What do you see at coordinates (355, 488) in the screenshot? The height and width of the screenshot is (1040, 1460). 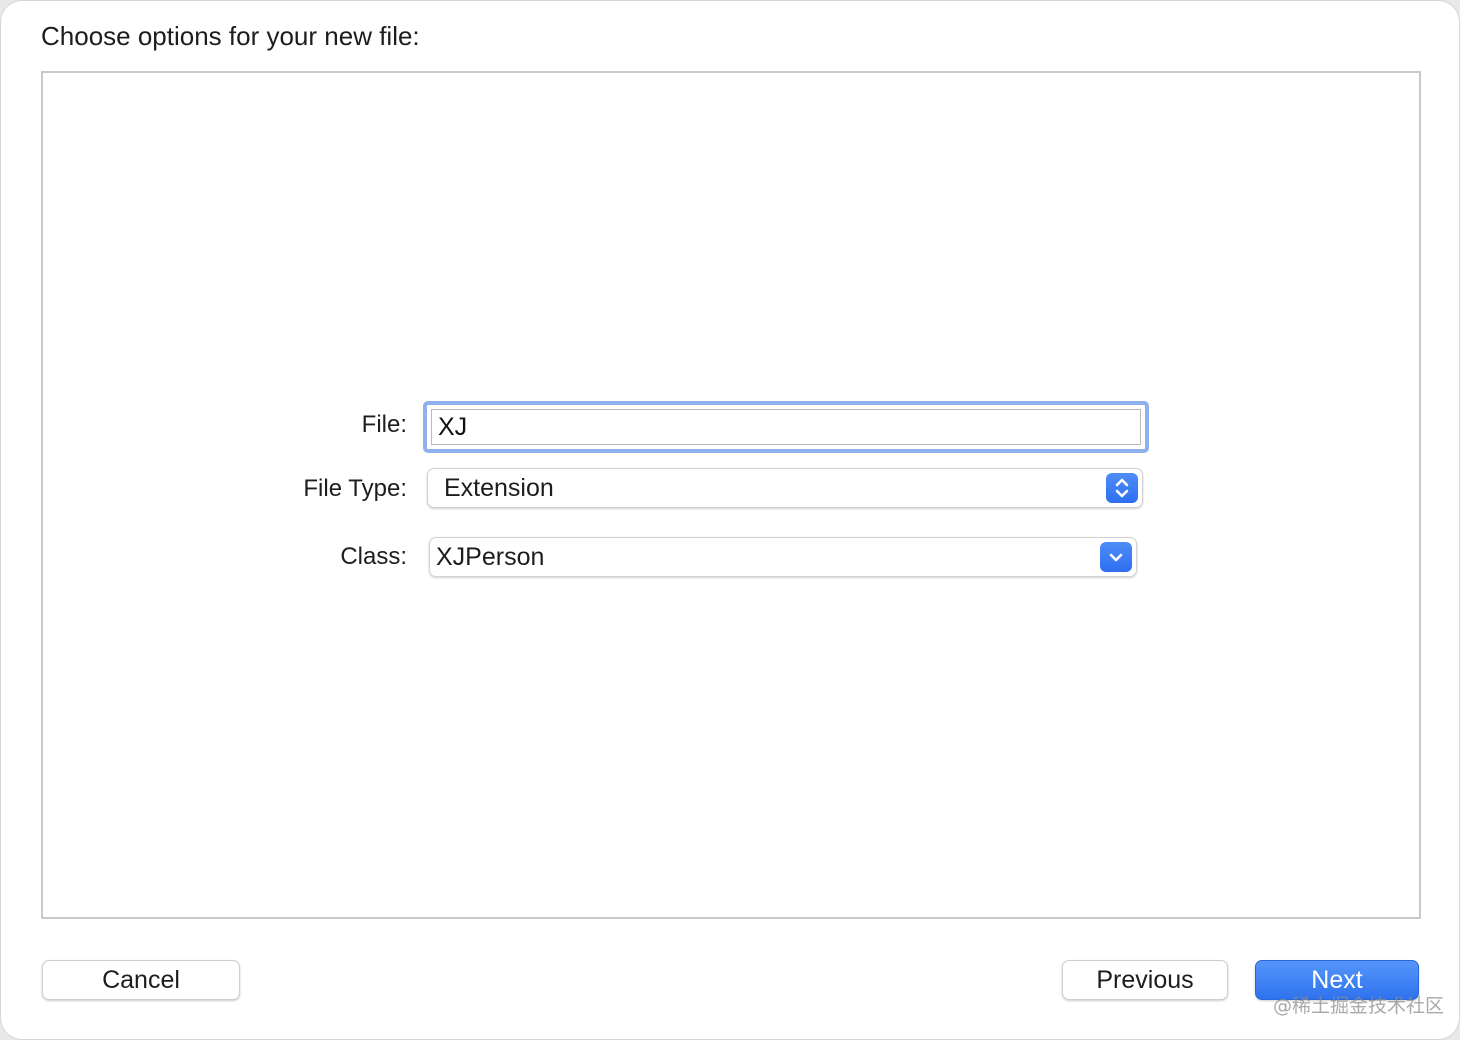 I see `file-type-label: File Type:` at bounding box center [355, 488].